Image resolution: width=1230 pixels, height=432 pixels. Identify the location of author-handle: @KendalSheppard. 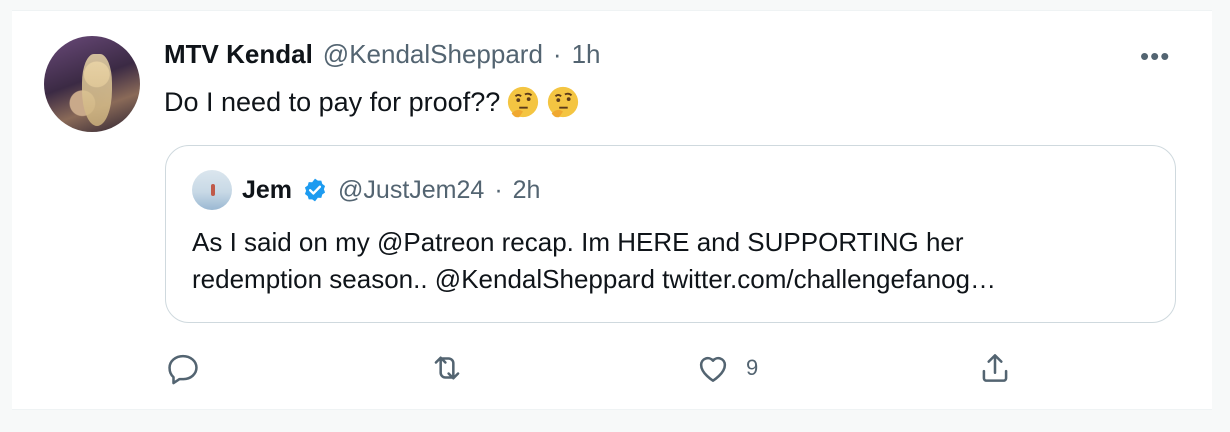
(433, 54).